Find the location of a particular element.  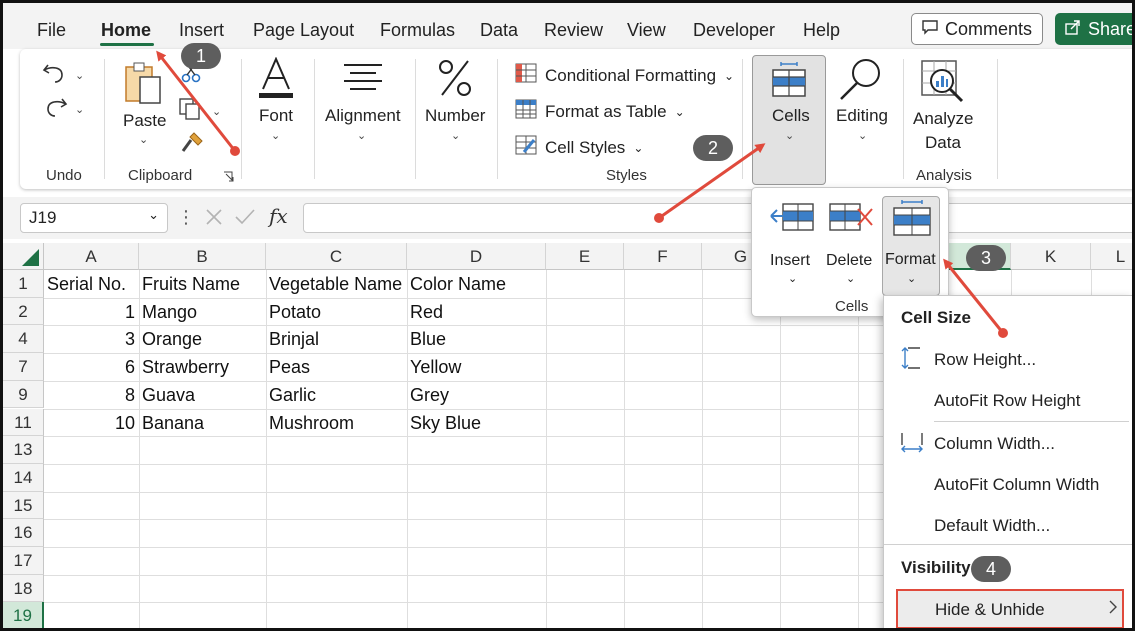

tab-file: File is located at coordinates (51, 30).